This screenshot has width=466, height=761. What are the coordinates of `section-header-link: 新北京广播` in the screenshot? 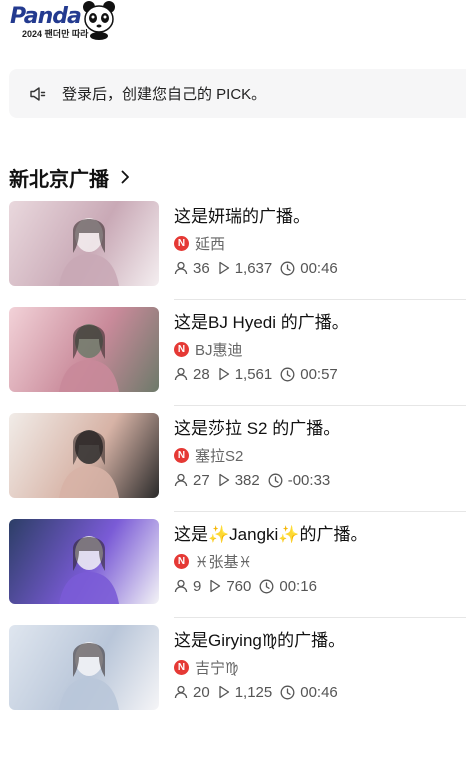 It's located at (69, 177).